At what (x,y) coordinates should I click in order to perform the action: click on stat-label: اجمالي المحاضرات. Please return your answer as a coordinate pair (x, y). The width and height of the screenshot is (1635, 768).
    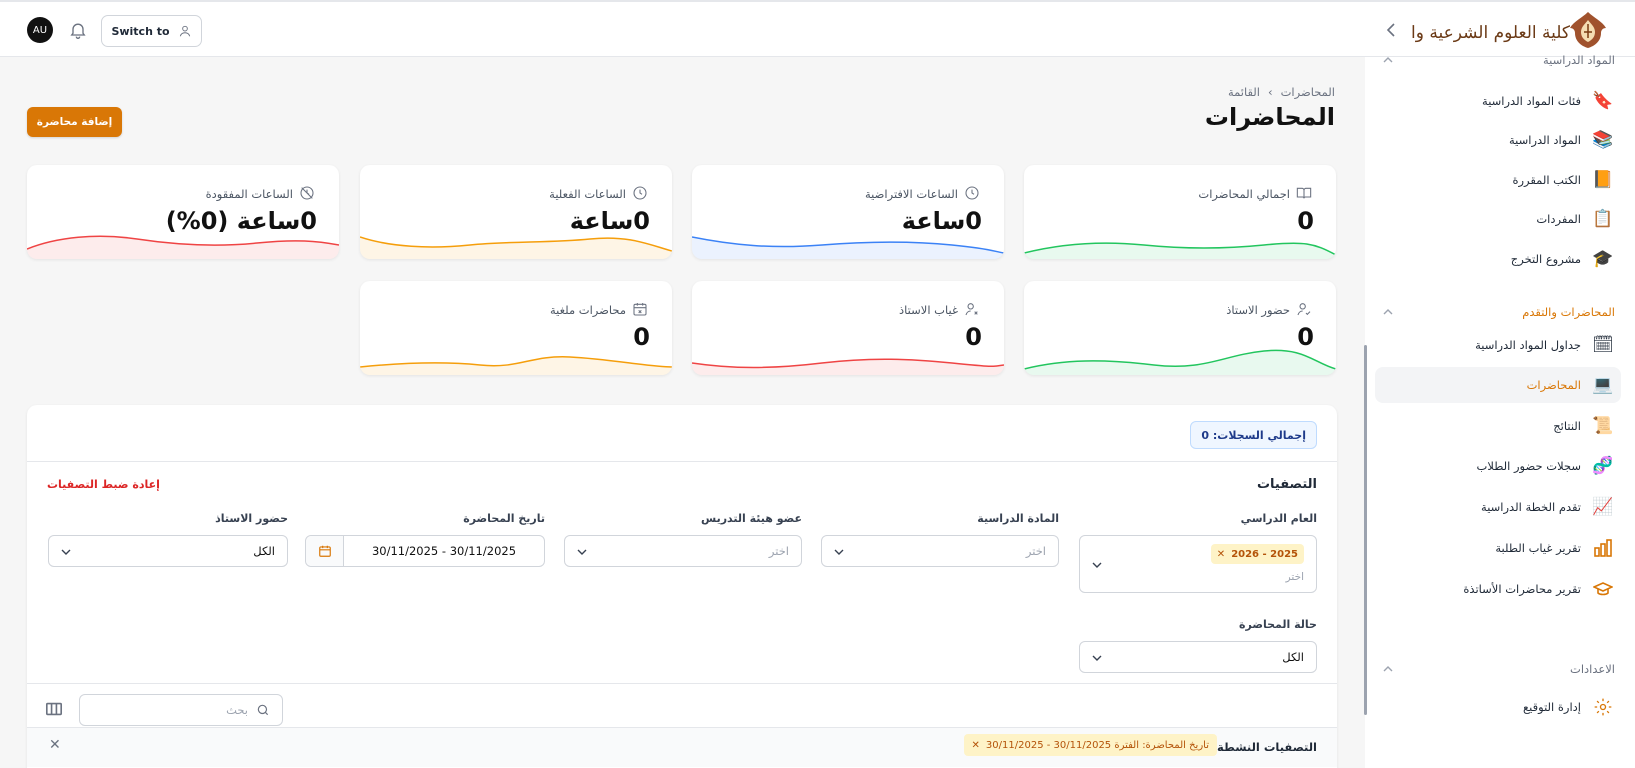
    Looking at the image, I should click on (1244, 194).